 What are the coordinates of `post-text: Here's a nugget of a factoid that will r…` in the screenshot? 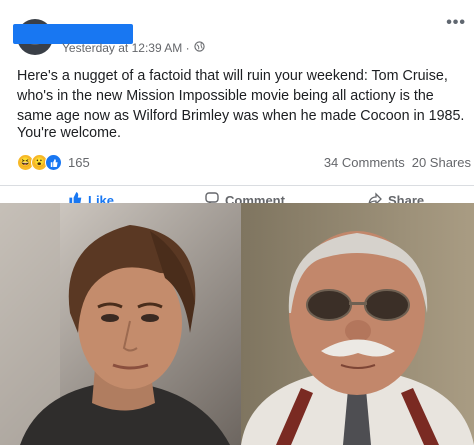 It's located at (241, 96).